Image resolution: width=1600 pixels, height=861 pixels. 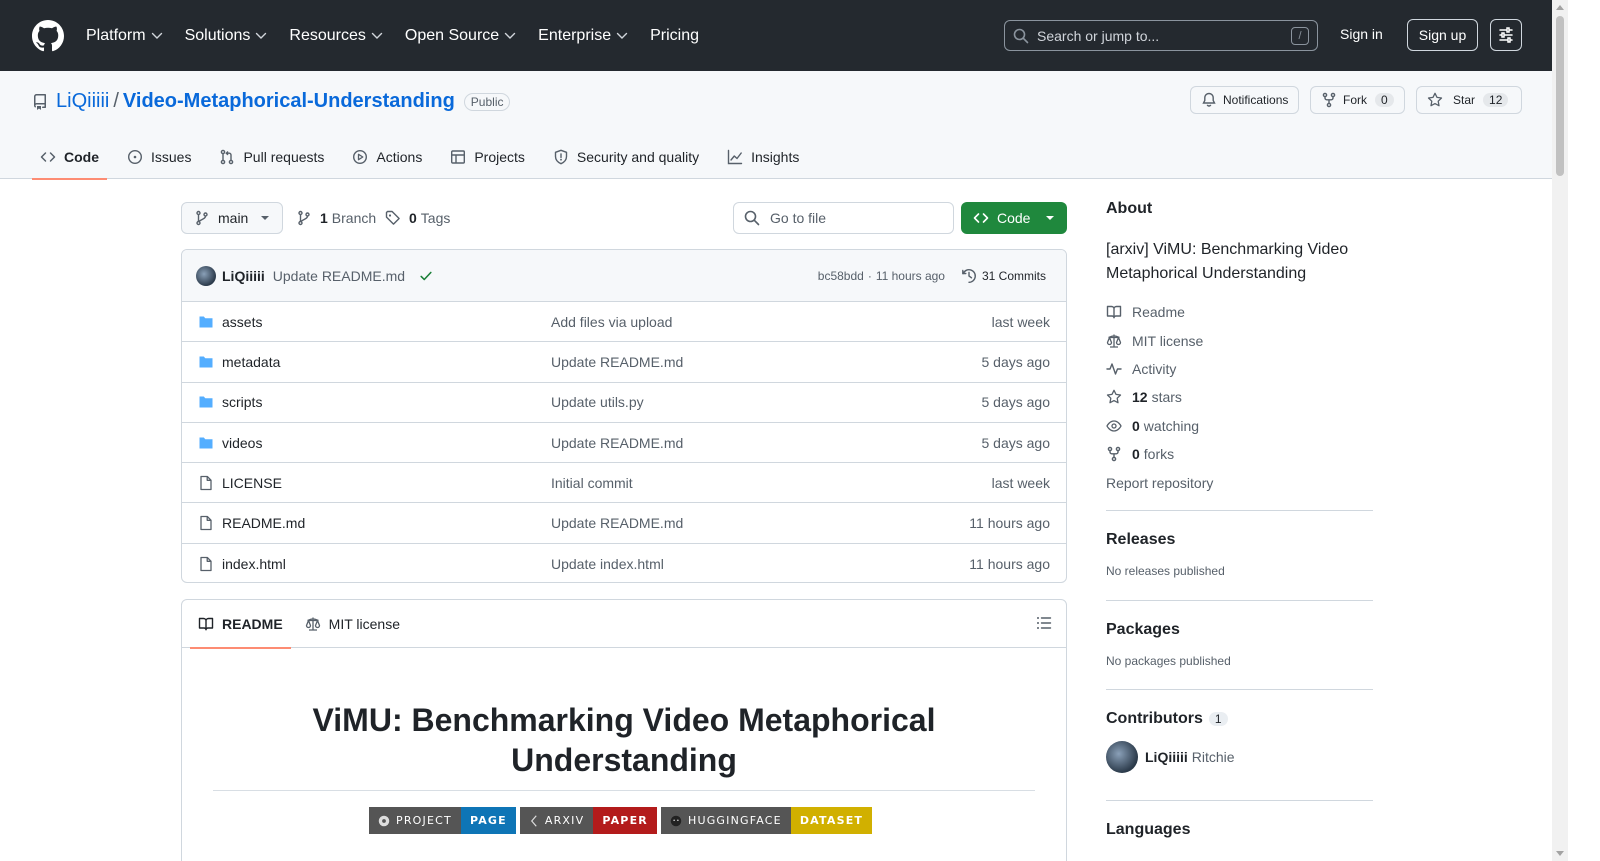 What do you see at coordinates (607, 564) in the screenshot?
I see `file-commit-message-link: Update index.html` at bounding box center [607, 564].